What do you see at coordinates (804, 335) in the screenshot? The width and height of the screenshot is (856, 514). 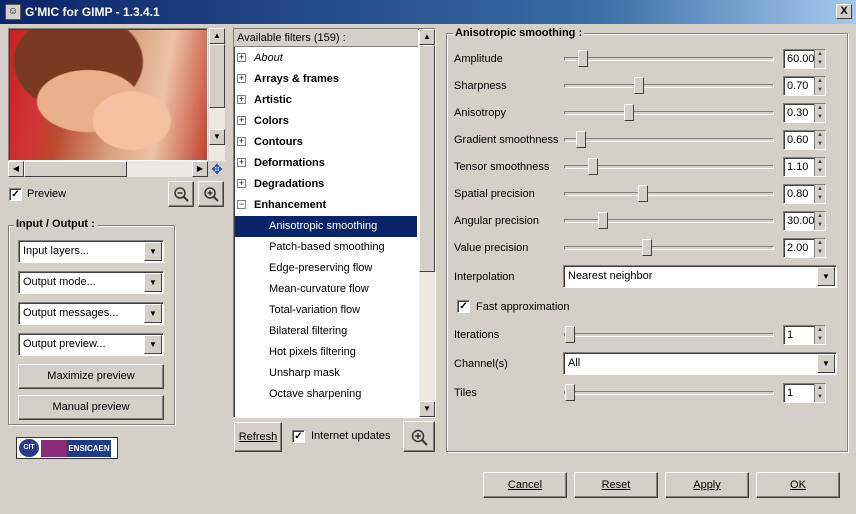 I see `iterations-spinbox: 1 ▲ ▼` at bounding box center [804, 335].